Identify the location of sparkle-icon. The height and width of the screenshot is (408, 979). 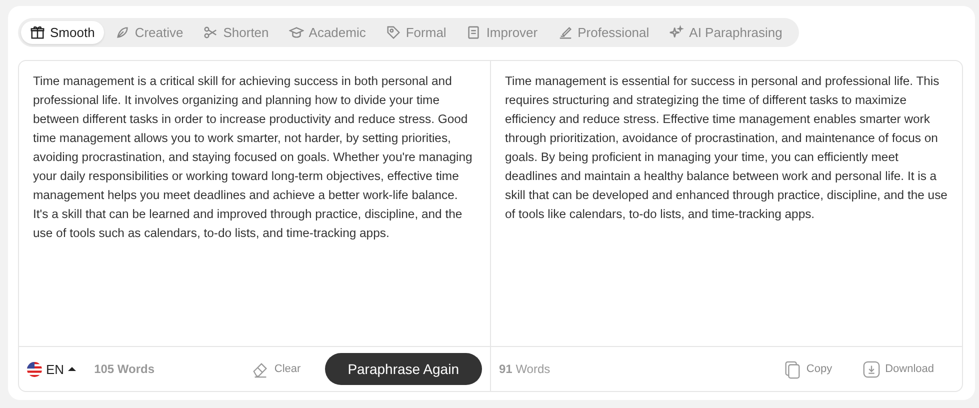
(676, 32).